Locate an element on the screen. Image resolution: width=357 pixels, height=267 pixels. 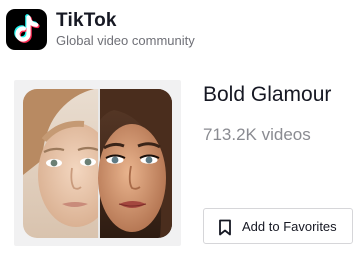
brand-subtitle: Global video community is located at coordinates (125, 40).